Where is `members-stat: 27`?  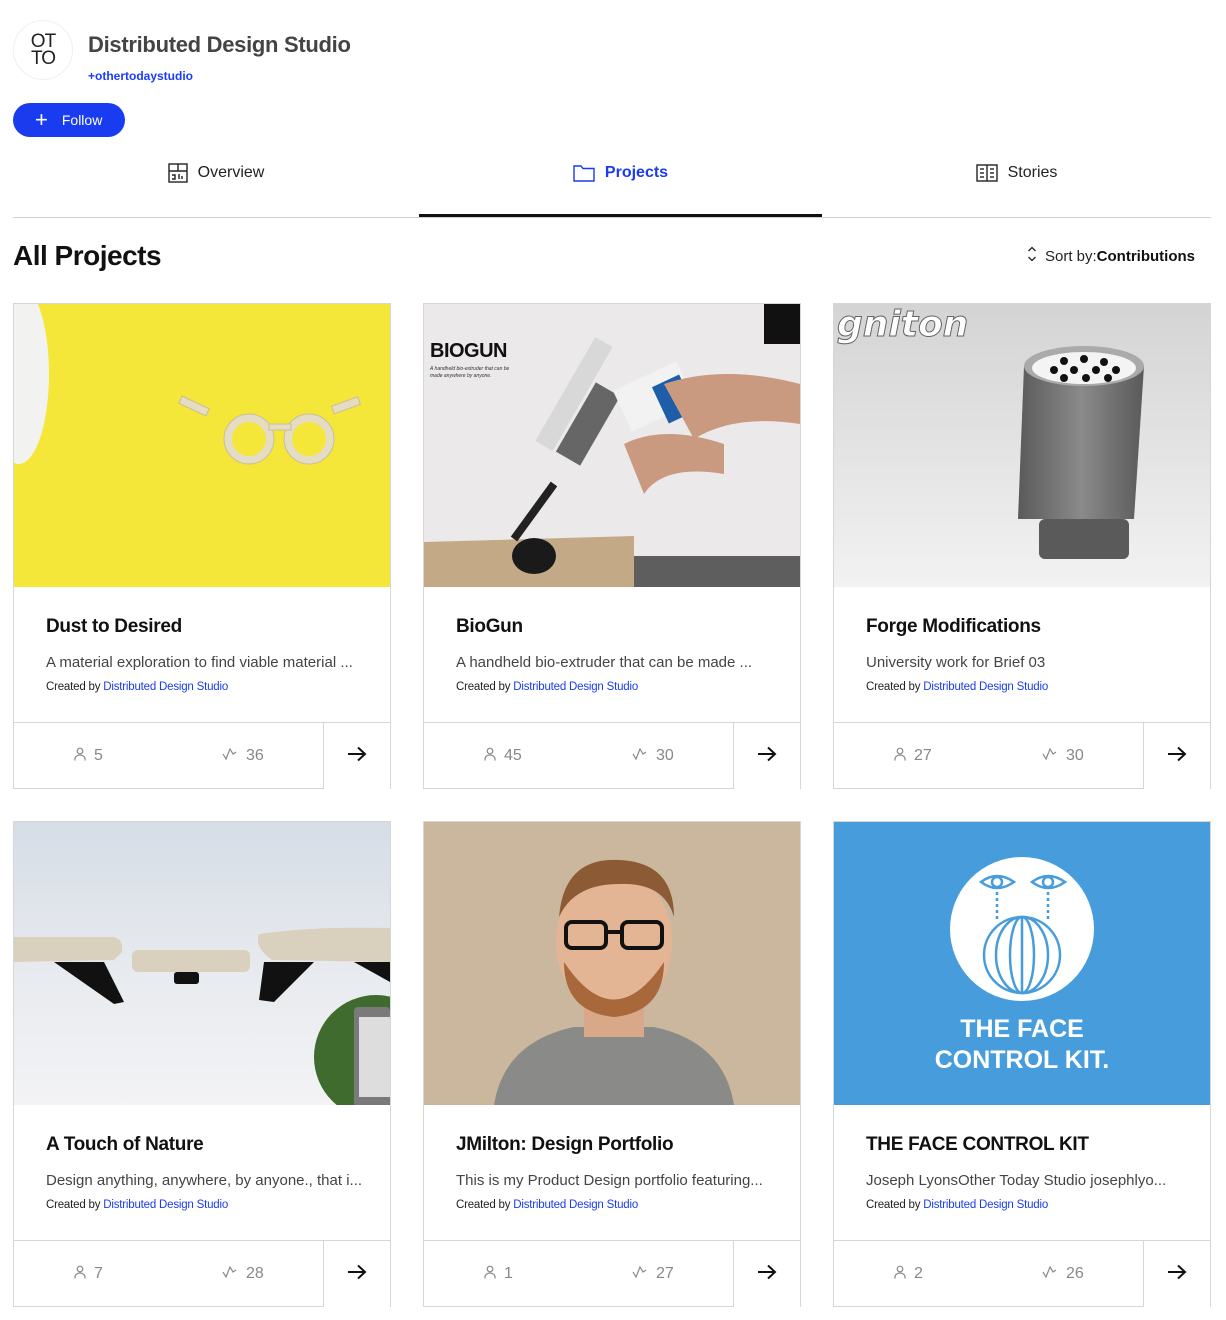
members-stat: 27 is located at coordinates (913, 756).